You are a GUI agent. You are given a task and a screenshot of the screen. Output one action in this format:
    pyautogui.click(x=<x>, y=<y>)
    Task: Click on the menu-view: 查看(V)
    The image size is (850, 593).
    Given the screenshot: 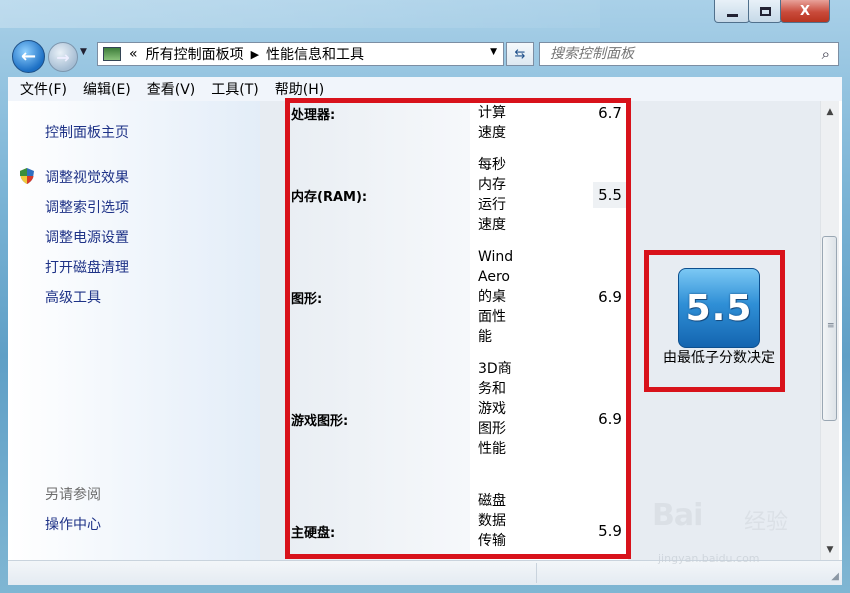 What is the action you would take?
    pyautogui.click(x=171, y=89)
    